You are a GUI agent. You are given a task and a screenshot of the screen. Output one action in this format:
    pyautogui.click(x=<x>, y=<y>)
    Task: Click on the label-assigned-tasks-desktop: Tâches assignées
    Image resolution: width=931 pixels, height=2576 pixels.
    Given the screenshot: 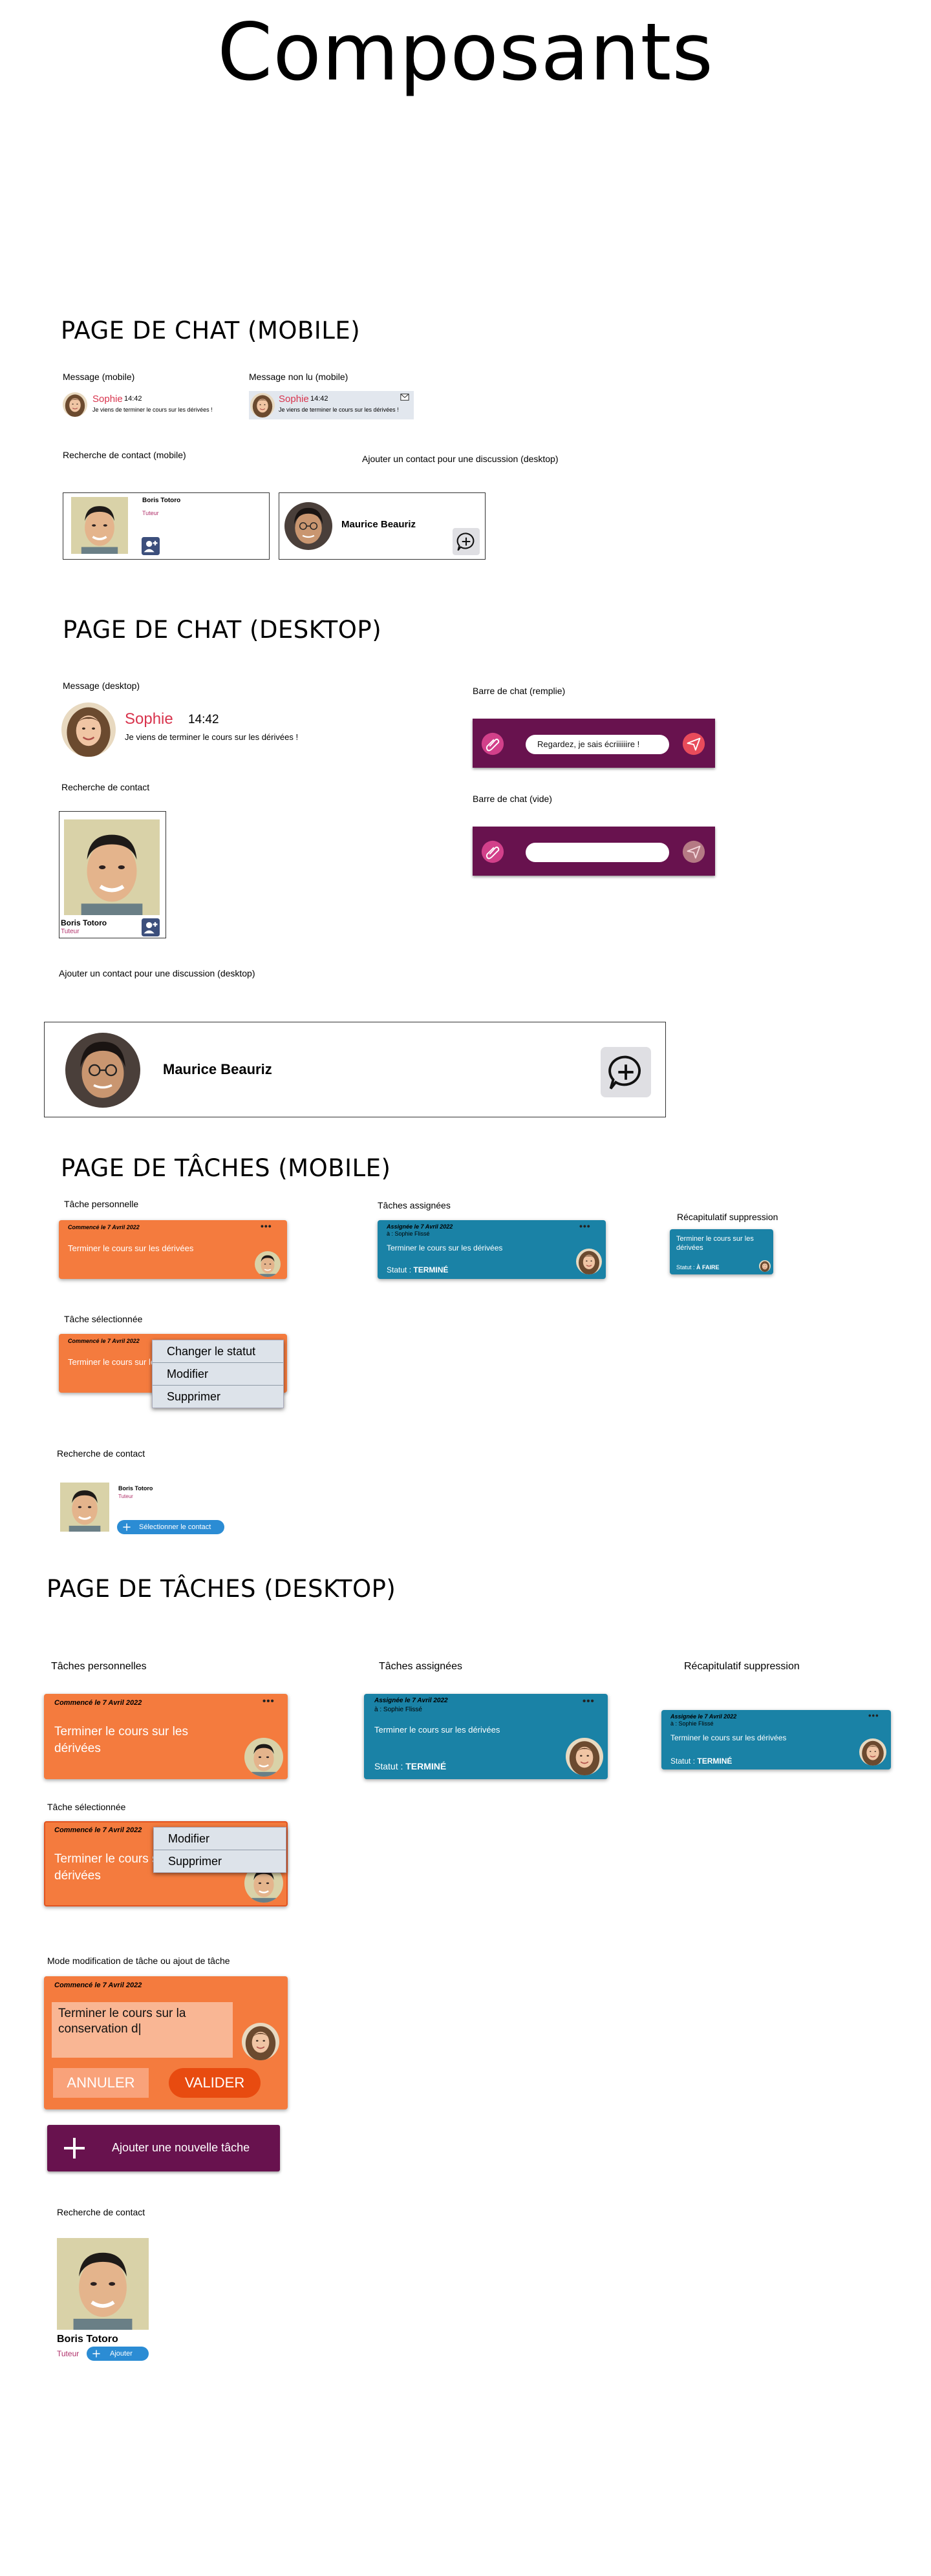 What is the action you would take?
    pyautogui.click(x=421, y=1666)
    